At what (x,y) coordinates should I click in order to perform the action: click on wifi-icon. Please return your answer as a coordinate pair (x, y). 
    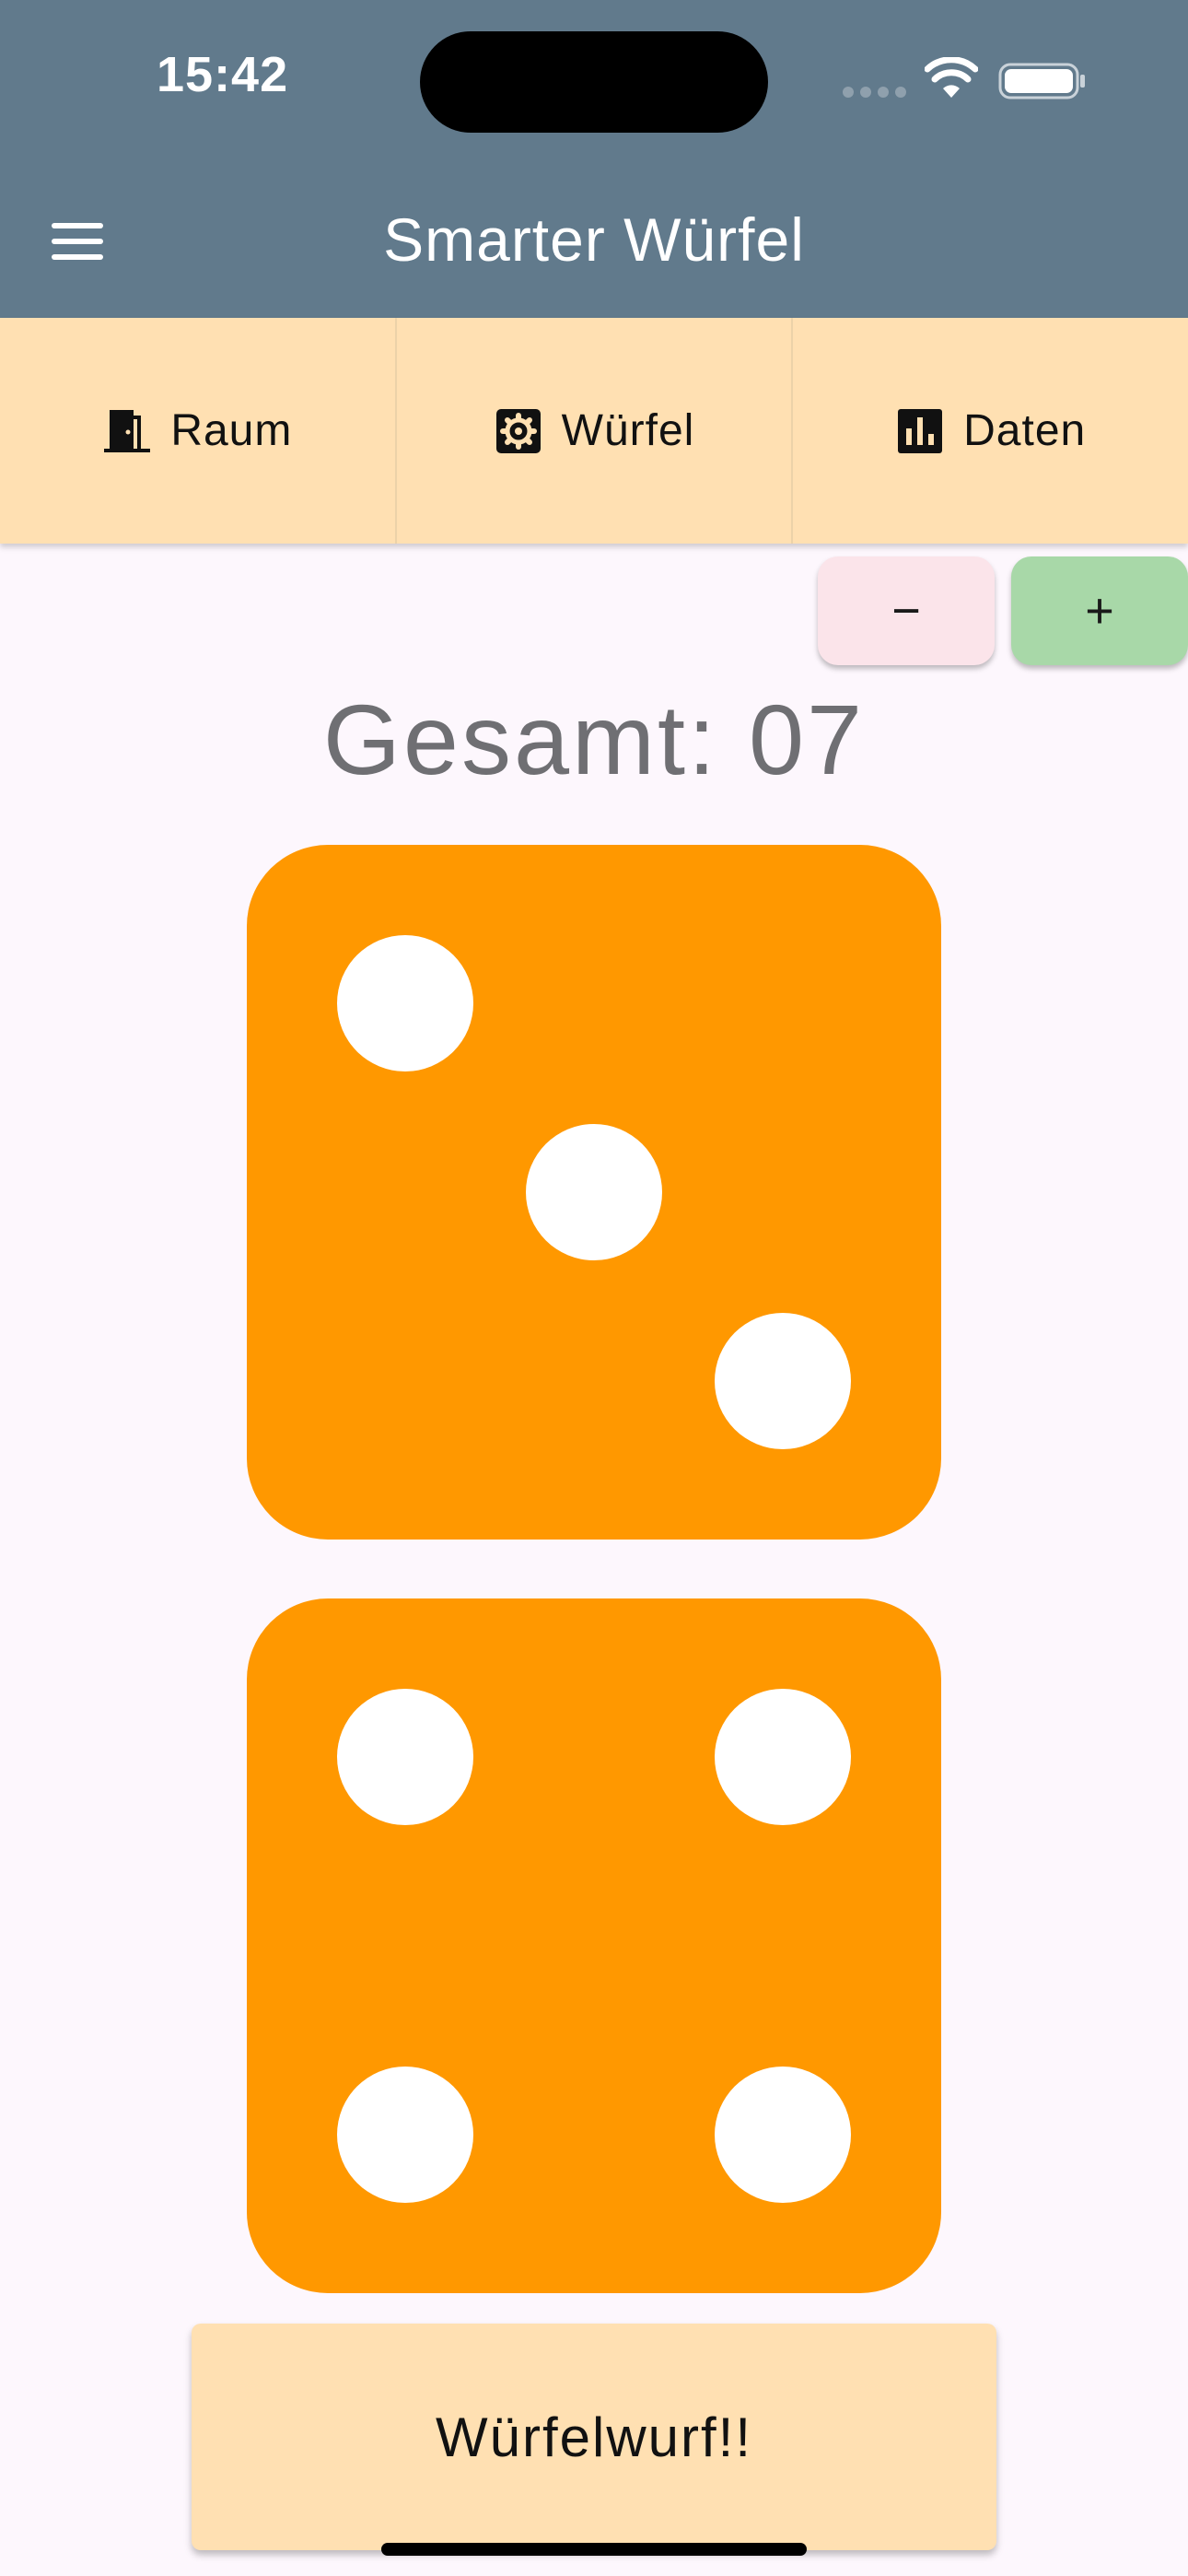
    Looking at the image, I should click on (951, 77).